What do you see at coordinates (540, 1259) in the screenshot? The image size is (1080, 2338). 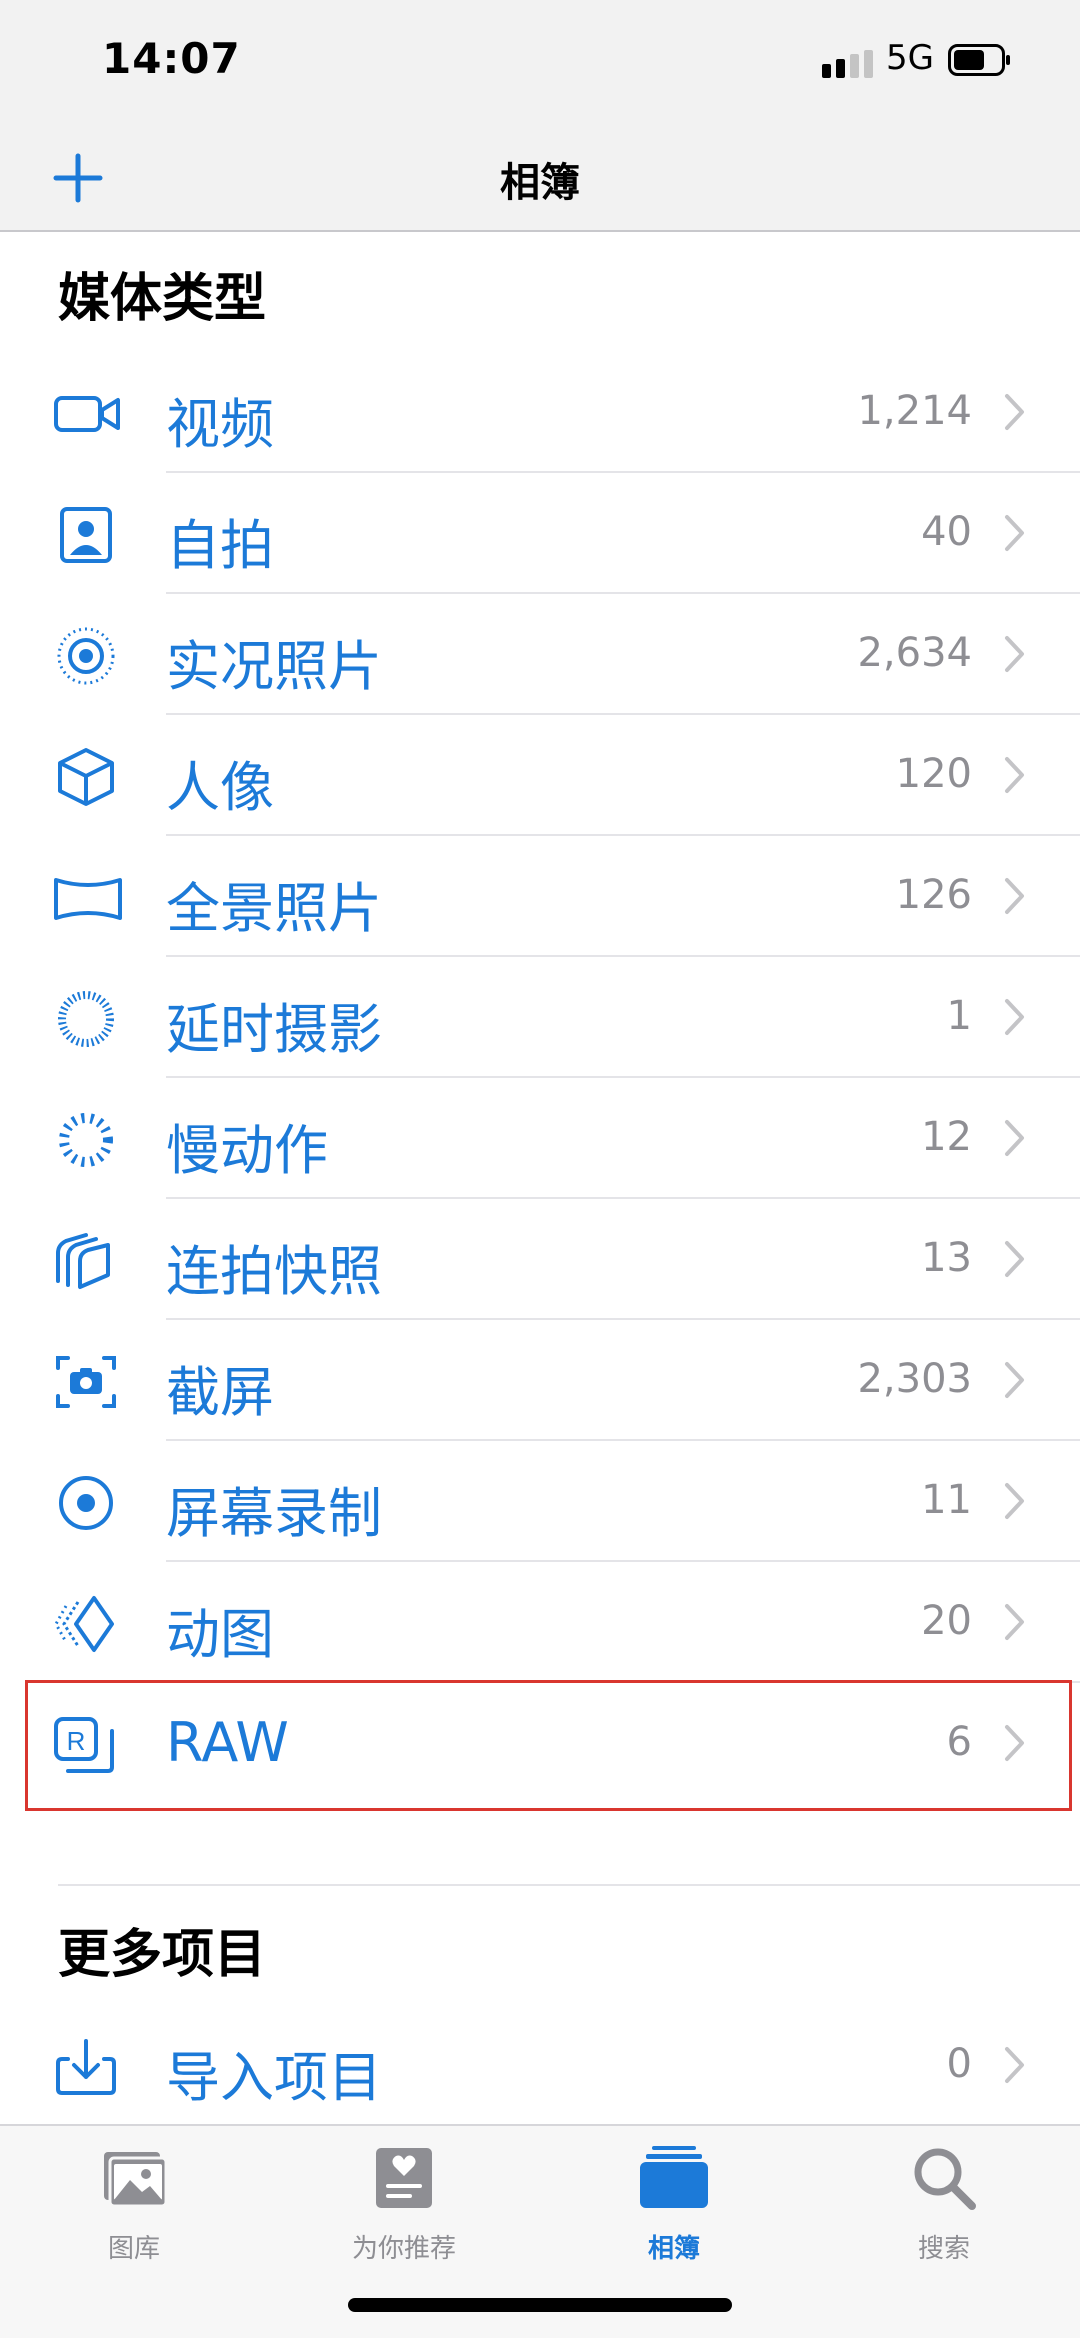 I see `list-item-burst: 连拍快照 13` at bounding box center [540, 1259].